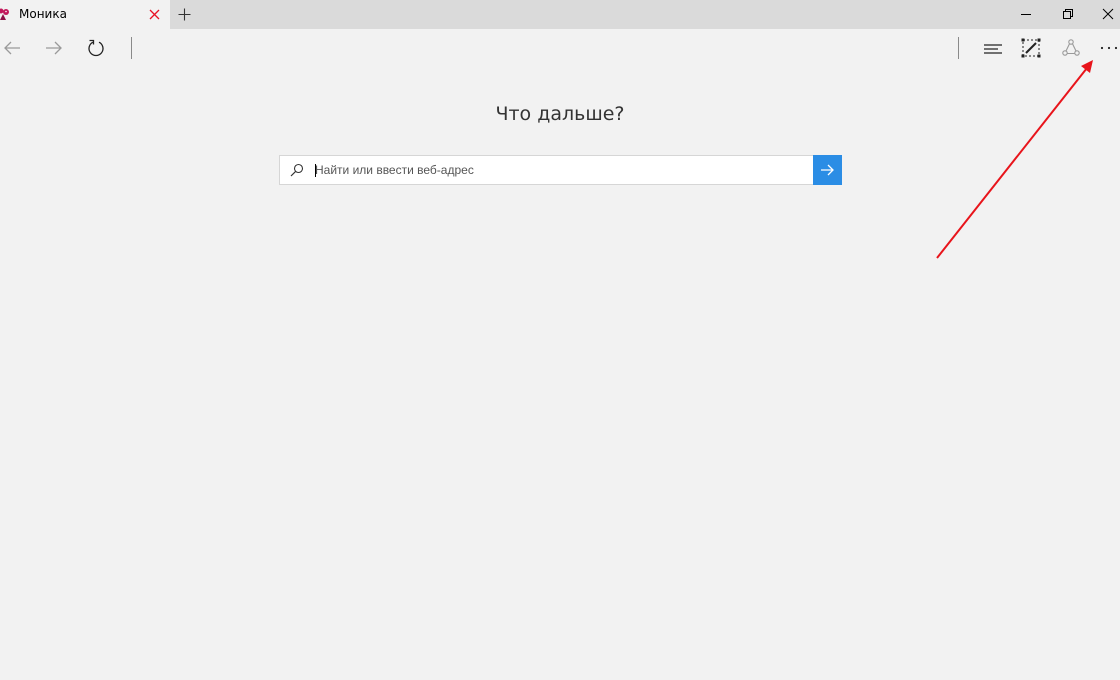  I want to click on search-input, so click(560, 170).